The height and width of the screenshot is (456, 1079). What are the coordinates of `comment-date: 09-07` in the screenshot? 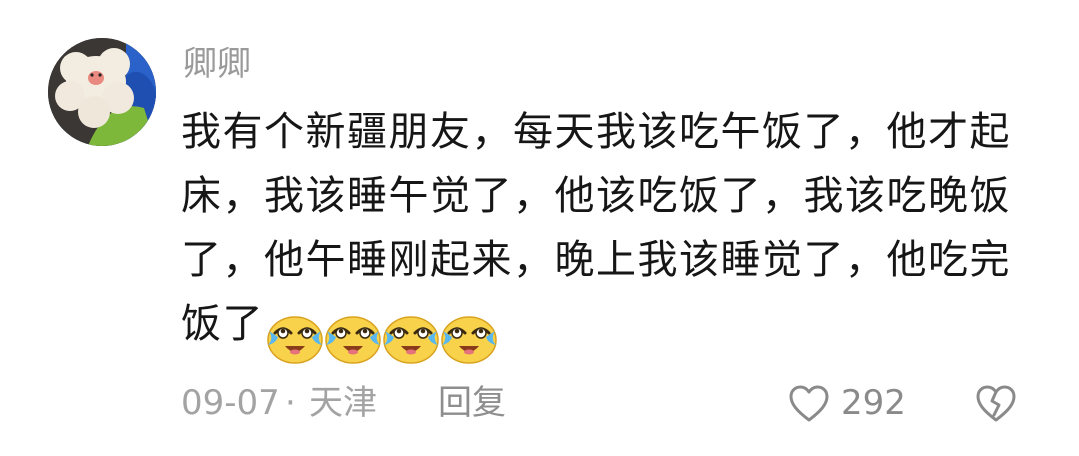 It's located at (230, 403).